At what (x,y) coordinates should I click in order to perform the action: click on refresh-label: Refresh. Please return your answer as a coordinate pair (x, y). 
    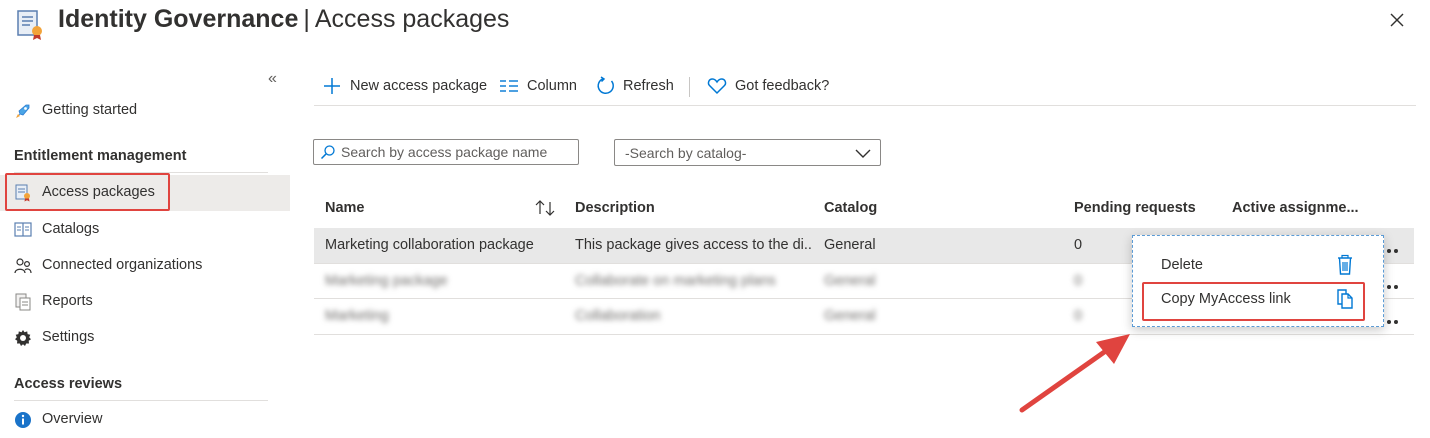
    Looking at the image, I should click on (648, 86).